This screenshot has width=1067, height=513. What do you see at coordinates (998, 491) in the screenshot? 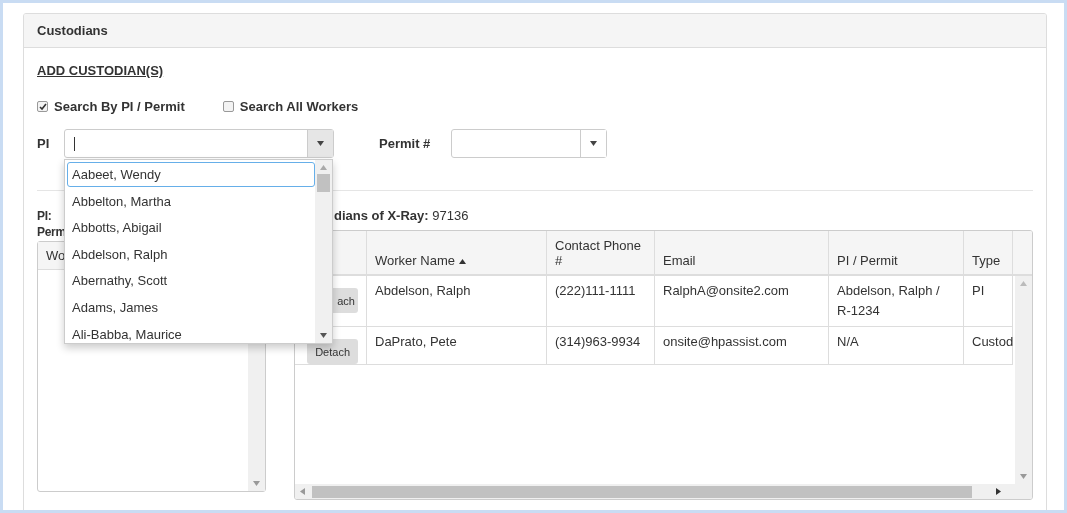
I see `scroll-right-icon` at bounding box center [998, 491].